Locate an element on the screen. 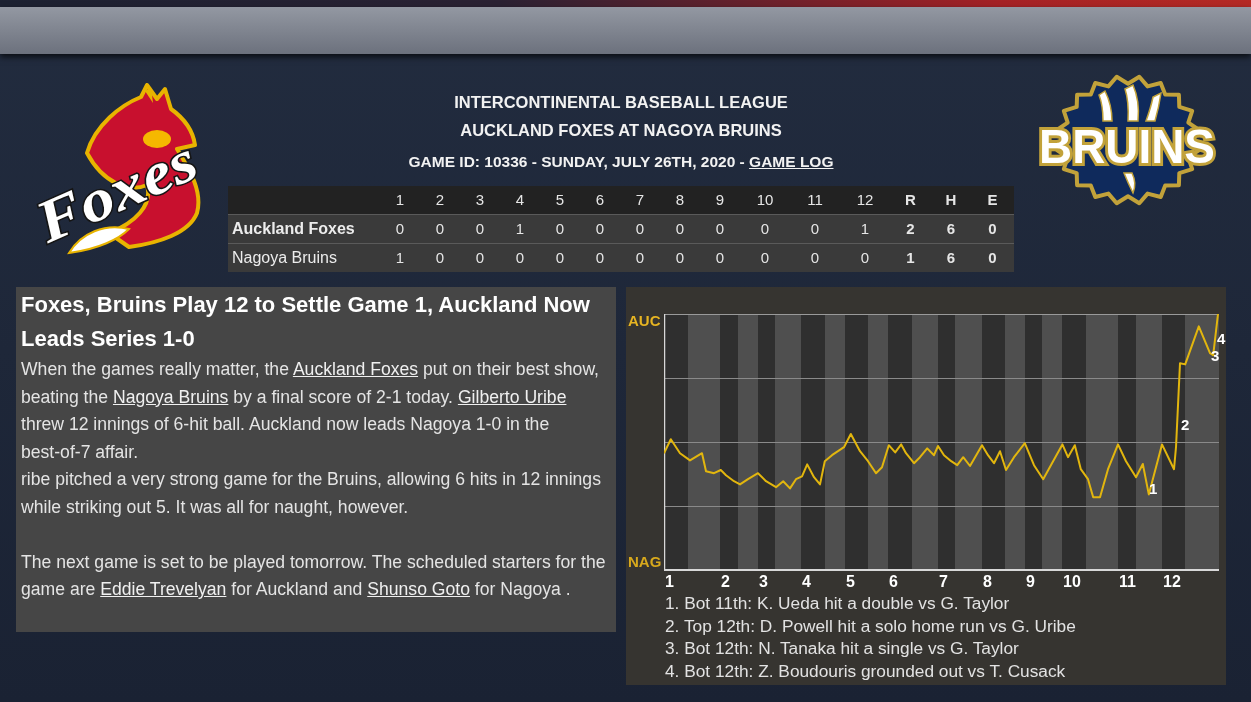 The image size is (1251, 702). league-title: INTERCONTINENTAL BASEBALL LEAGUE is located at coordinates (621, 102).